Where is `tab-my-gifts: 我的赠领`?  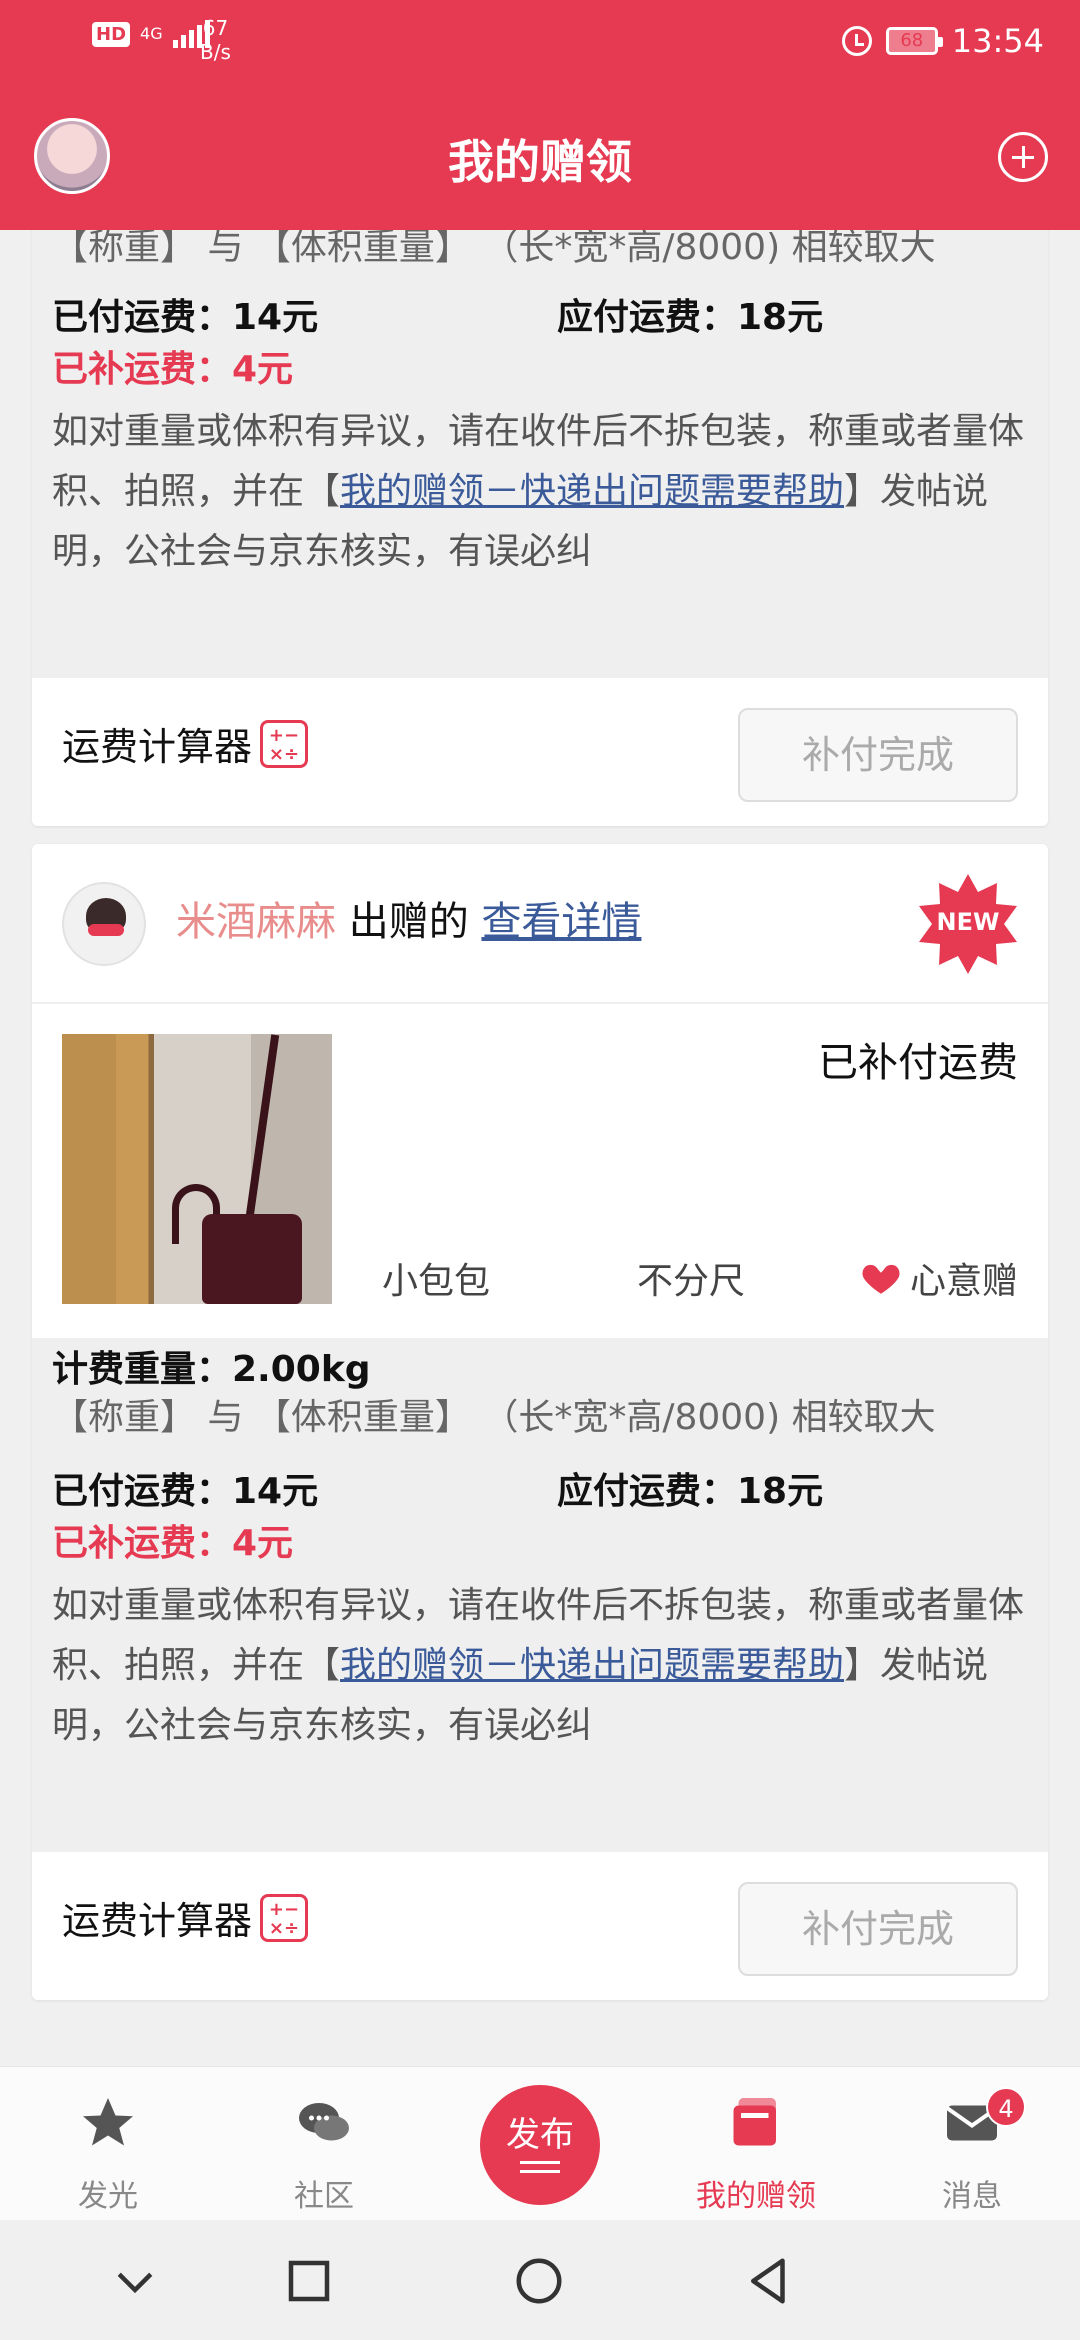 tab-my-gifts: 我的赠领 is located at coordinates (756, 2144).